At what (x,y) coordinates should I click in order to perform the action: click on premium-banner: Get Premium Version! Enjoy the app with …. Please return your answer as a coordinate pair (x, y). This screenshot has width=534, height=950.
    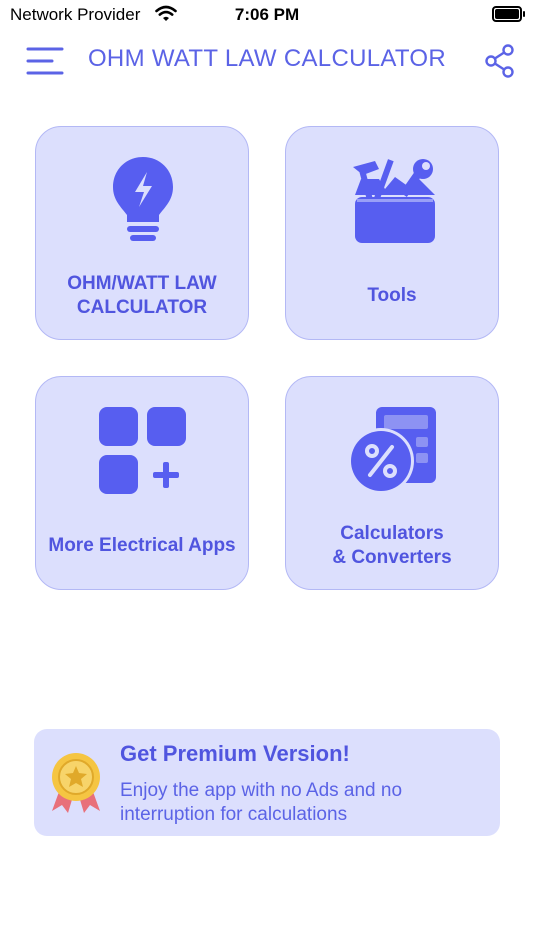
    Looking at the image, I should click on (267, 782).